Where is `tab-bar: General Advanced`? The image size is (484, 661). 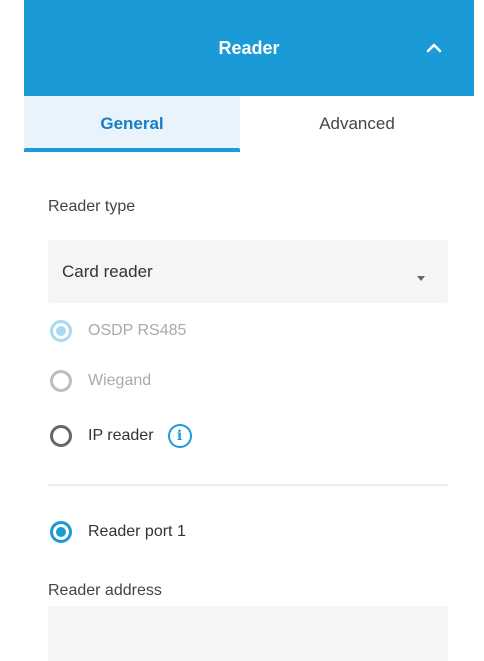
tab-bar: General Advanced is located at coordinates (249, 124).